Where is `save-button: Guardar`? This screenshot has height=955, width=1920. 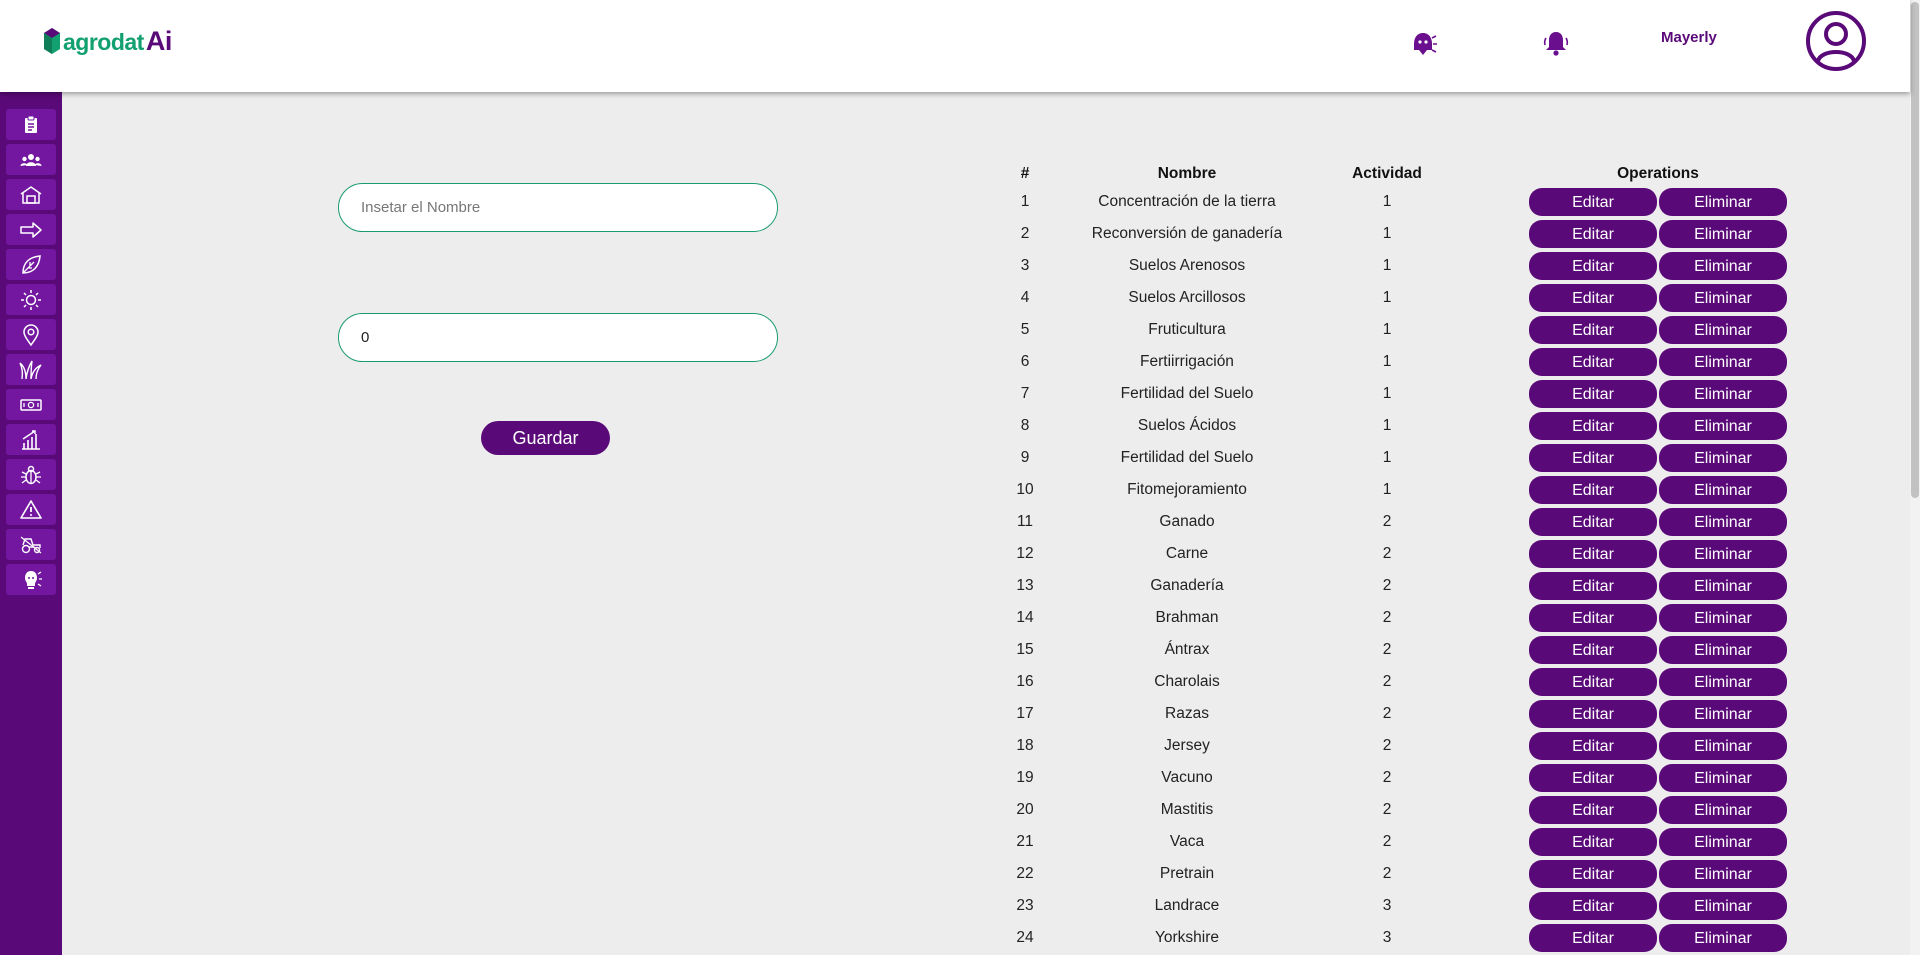 save-button: Guardar is located at coordinates (545, 438).